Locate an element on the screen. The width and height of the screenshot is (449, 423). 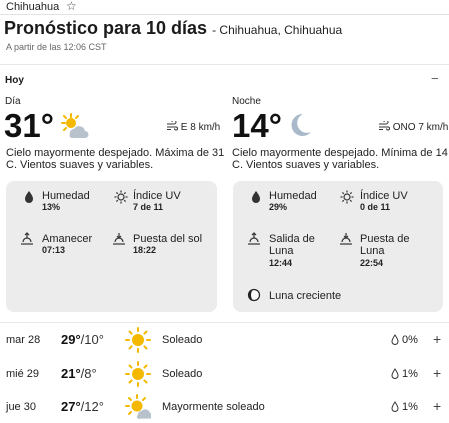
sunset-icon is located at coordinates (119, 239).